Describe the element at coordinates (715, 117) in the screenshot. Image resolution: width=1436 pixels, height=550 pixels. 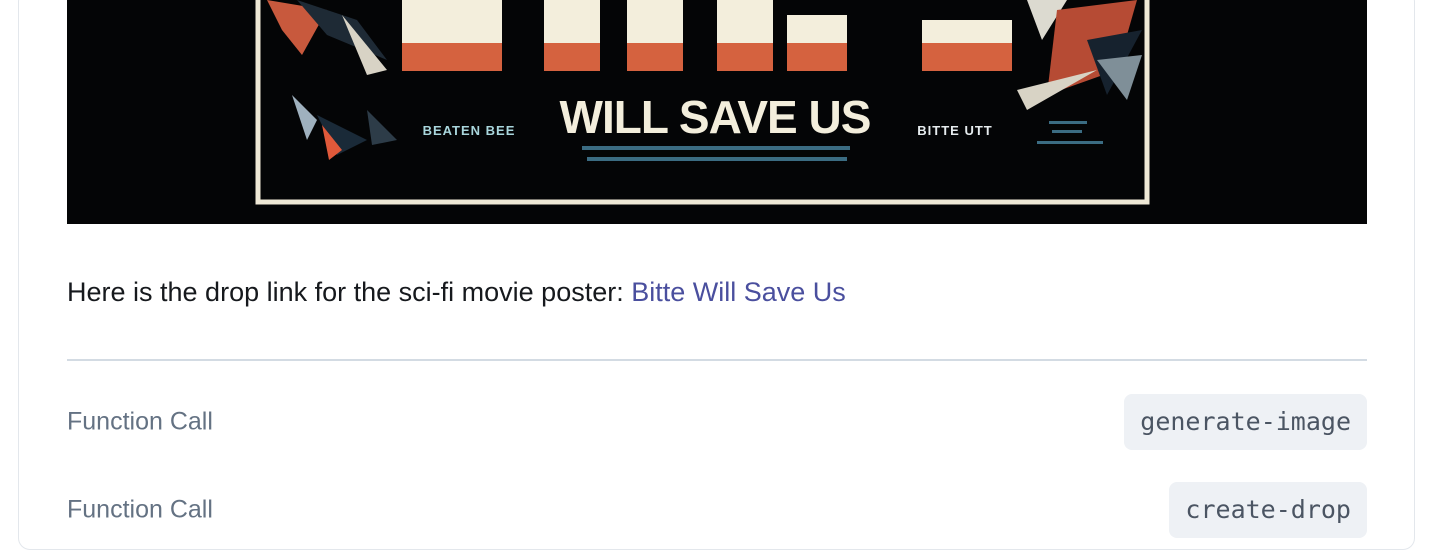
I see `poster-subtitle: WILL SAVE US` at that location.